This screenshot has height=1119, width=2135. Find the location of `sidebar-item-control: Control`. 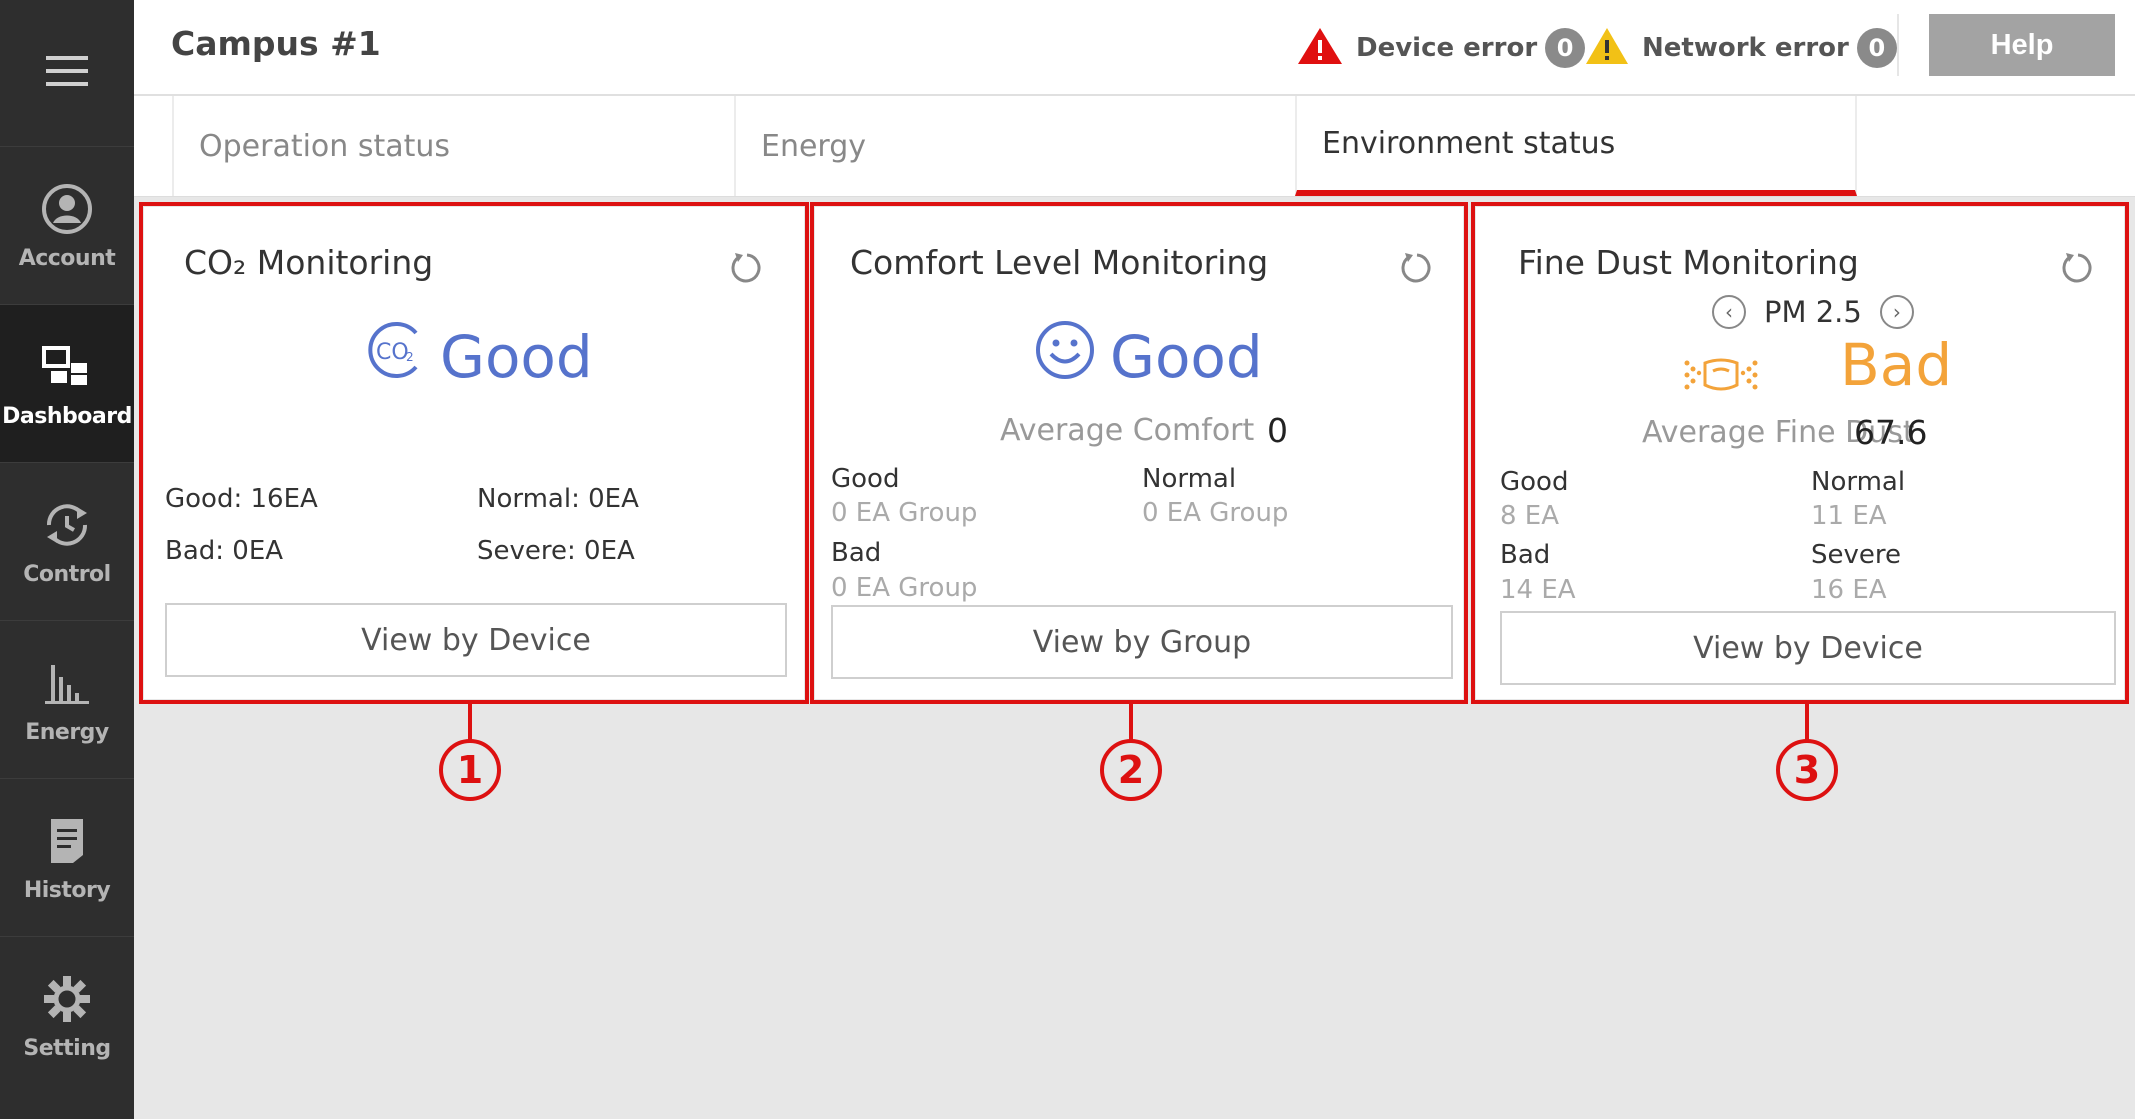

sidebar-item-control: Control is located at coordinates (67, 541).